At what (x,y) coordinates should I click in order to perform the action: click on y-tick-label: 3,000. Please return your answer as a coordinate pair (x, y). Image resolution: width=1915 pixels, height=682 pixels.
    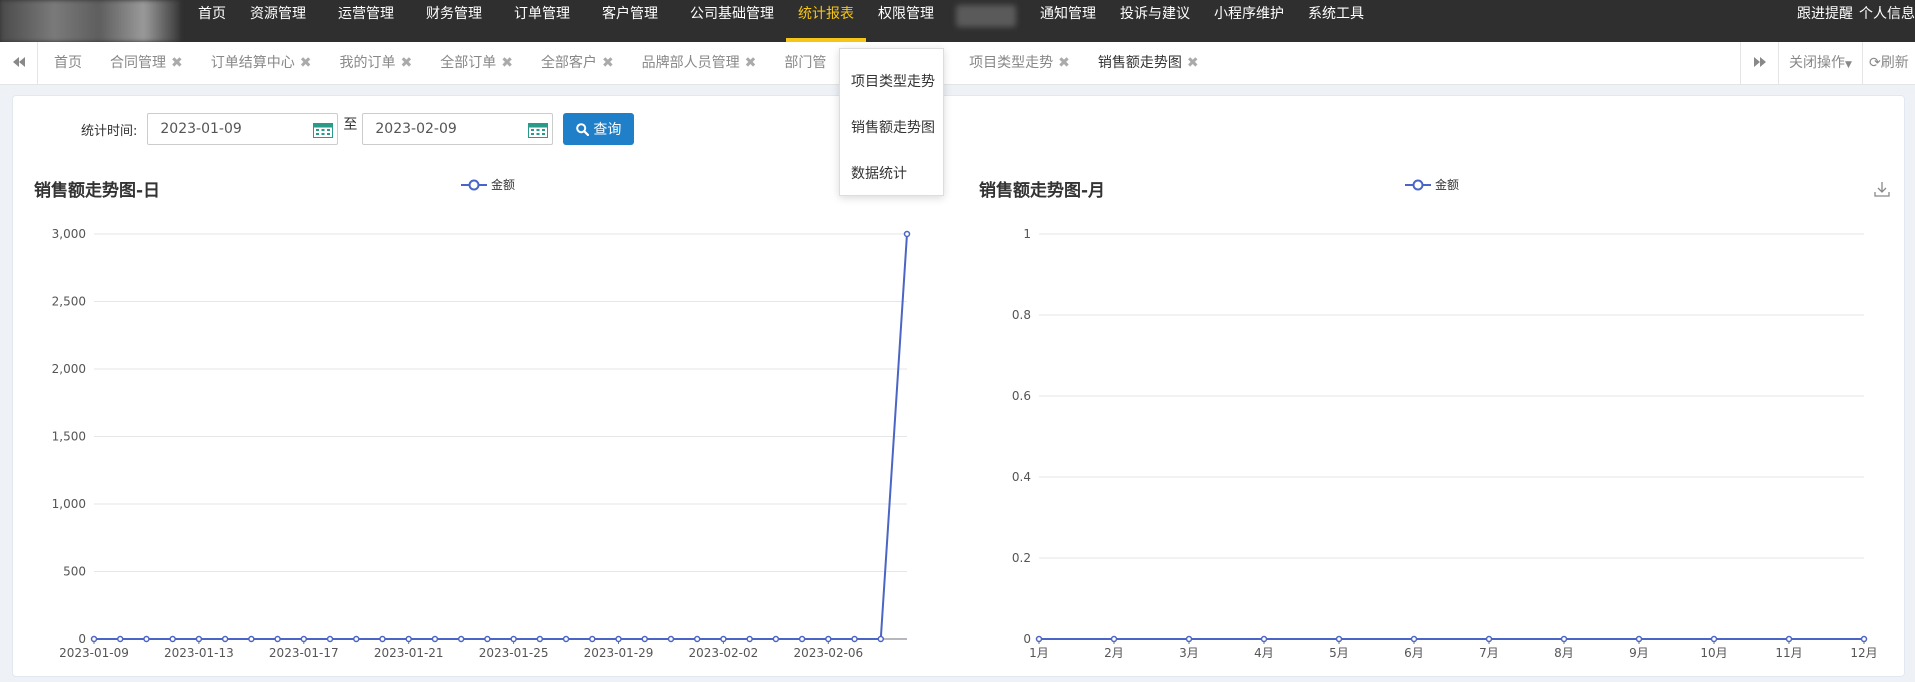
    Looking at the image, I should click on (69, 234).